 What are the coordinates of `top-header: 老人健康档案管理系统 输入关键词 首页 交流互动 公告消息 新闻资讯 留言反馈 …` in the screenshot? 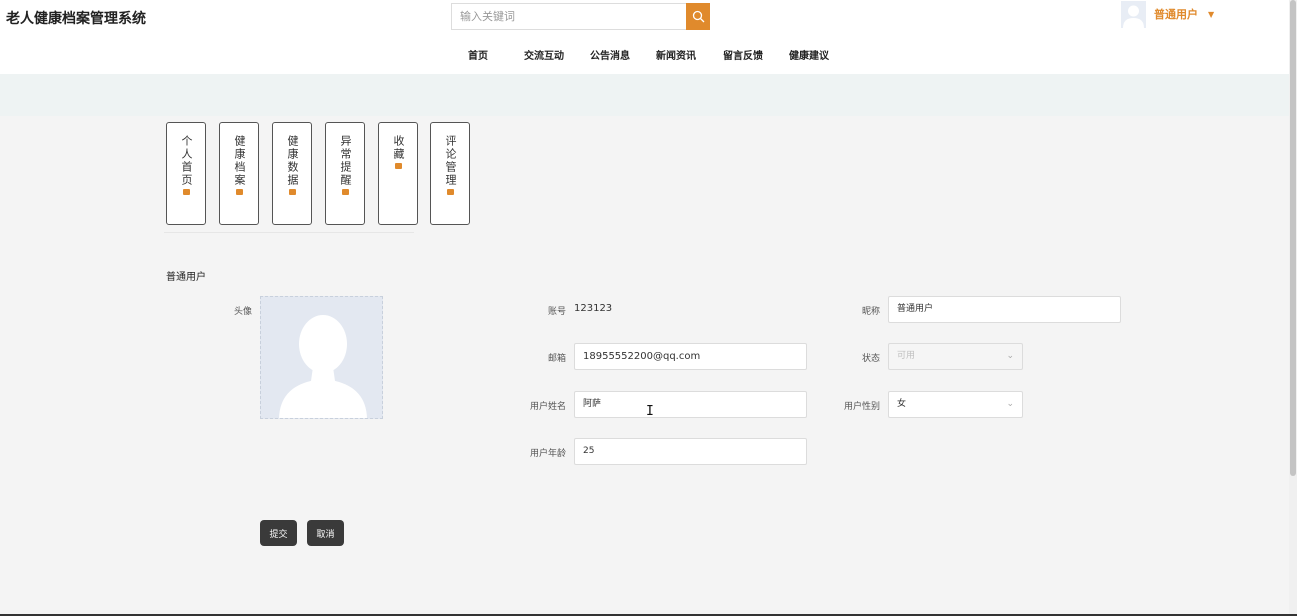 It's located at (644, 37).